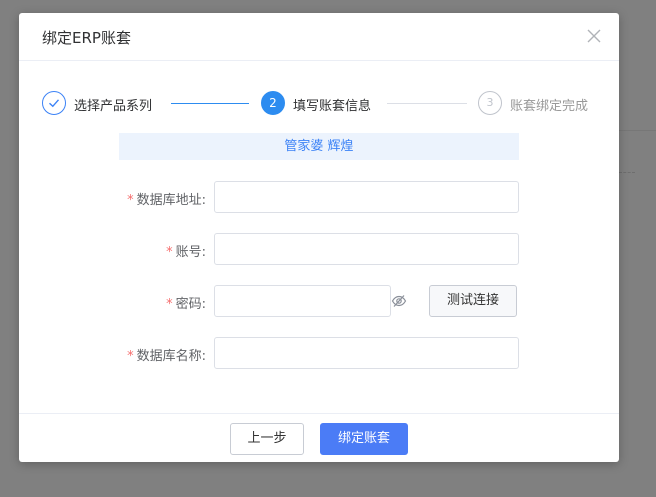 The width and height of the screenshot is (656, 497). I want to click on step-3-label: 账套绑定完成, so click(549, 106).